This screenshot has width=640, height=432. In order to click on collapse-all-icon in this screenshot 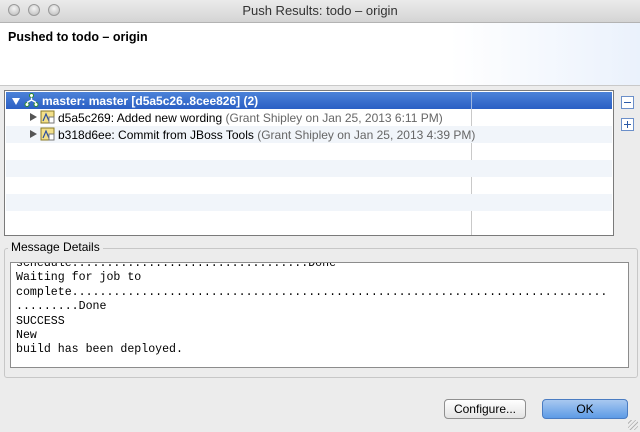, I will do `click(627, 102)`.